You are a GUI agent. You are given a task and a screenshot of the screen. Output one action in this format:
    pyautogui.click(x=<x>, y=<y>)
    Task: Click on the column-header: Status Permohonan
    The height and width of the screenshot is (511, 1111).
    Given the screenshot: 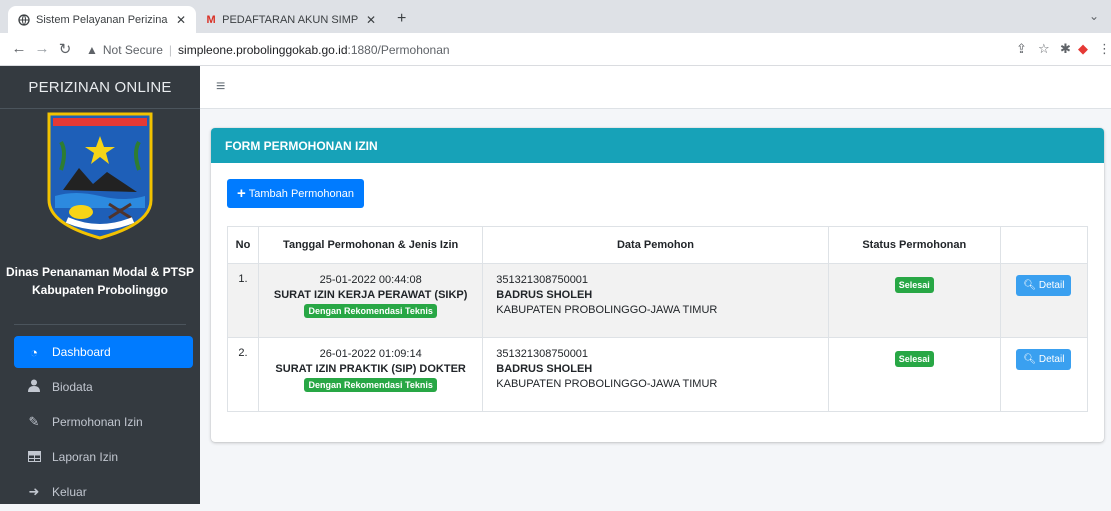 What is the action you would take?
    pyautogui.click(x=914, y=245)
    